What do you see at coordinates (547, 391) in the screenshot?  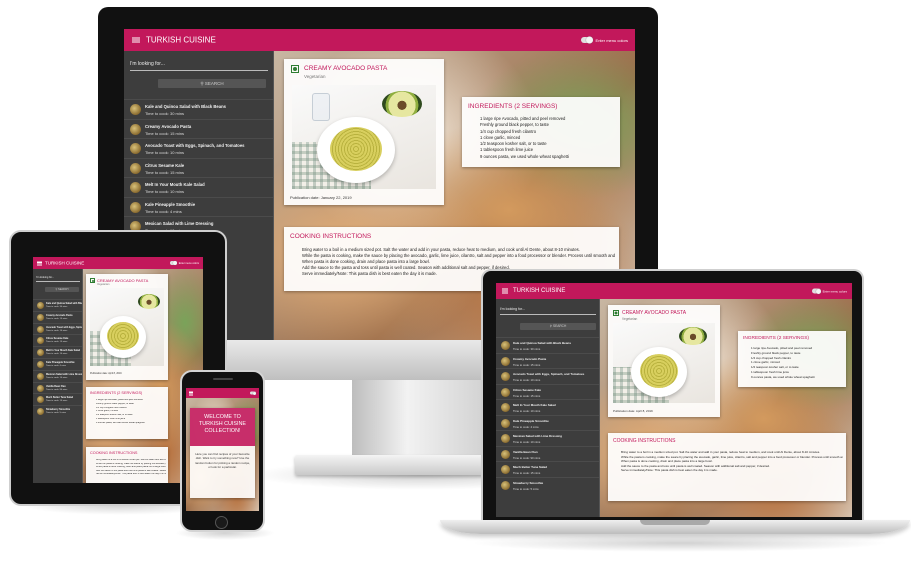 I see `laptop-recipe-item: Citrus Sesame Kale Time to cook: 15 mins` at bounding box center [547, 391].